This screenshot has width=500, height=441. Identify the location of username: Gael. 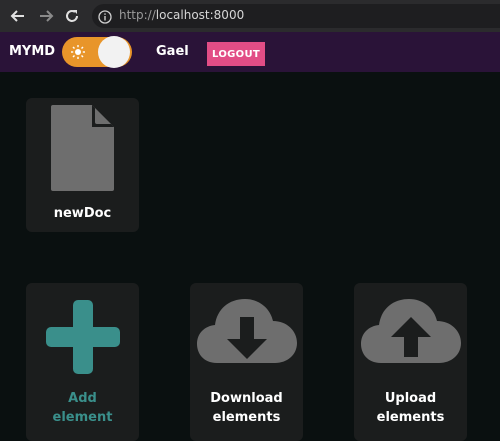
(172, 51).